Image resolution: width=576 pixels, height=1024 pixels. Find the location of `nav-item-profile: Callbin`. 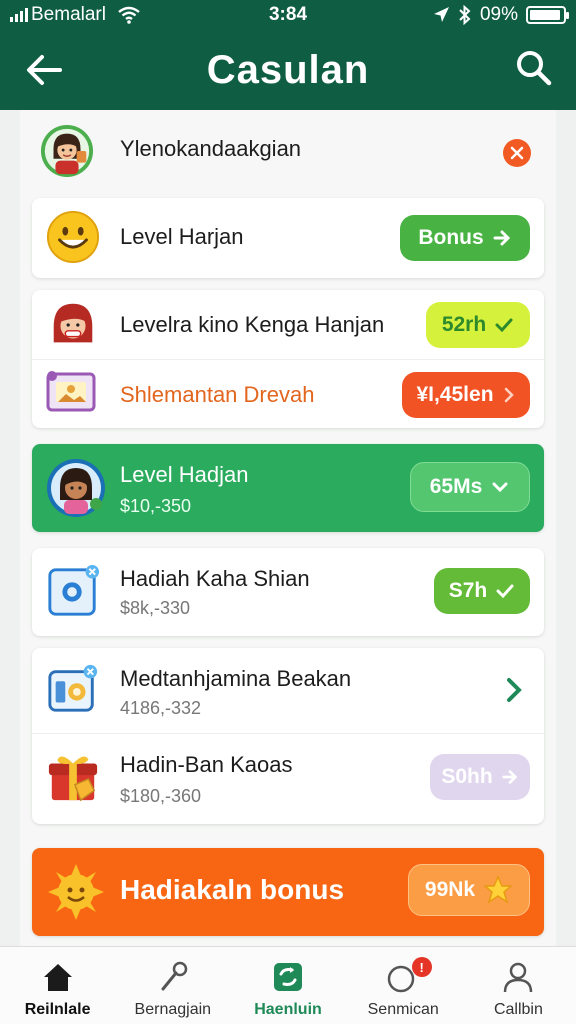

nav-item-profile: Callbin is located at coordinates (518, 985).